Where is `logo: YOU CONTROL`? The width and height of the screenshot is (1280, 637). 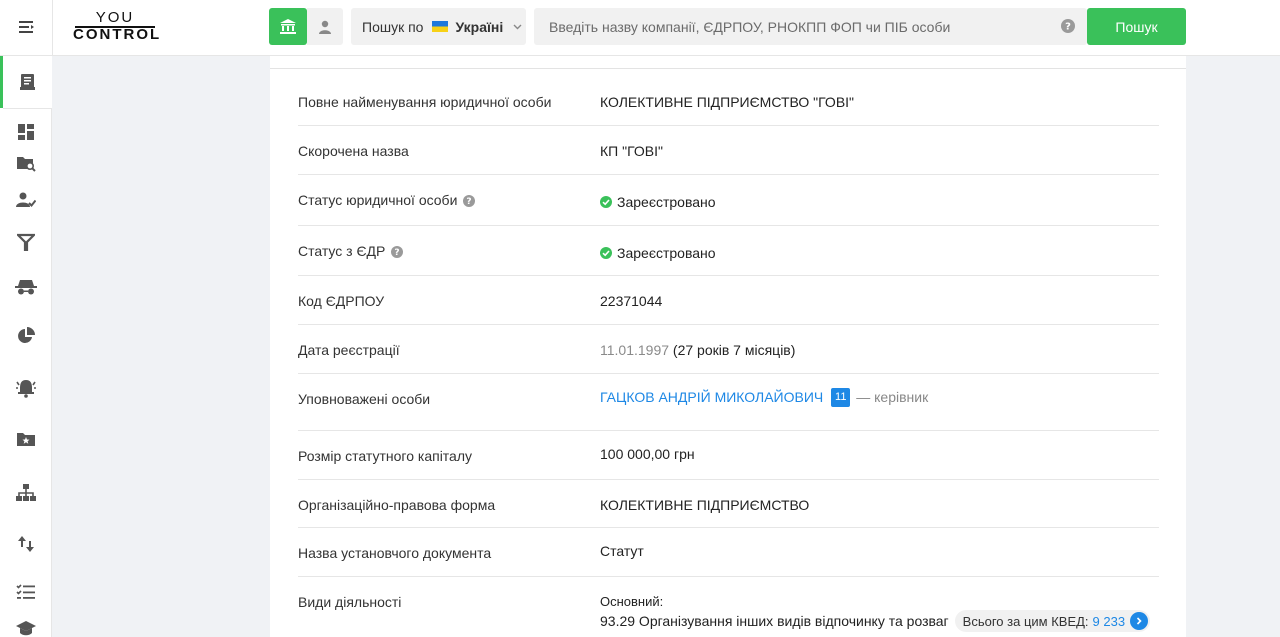 logo: YOU CONTROL is located at coordinates (117, 26).